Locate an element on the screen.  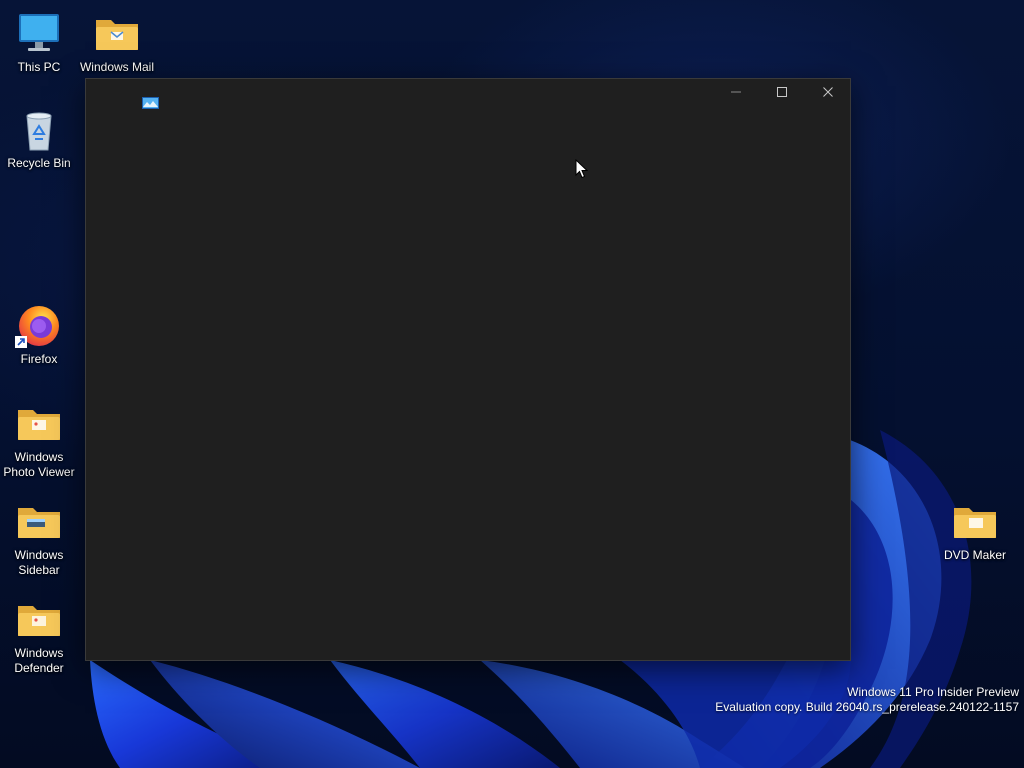
close-icon is located at coordinates (828, 94).